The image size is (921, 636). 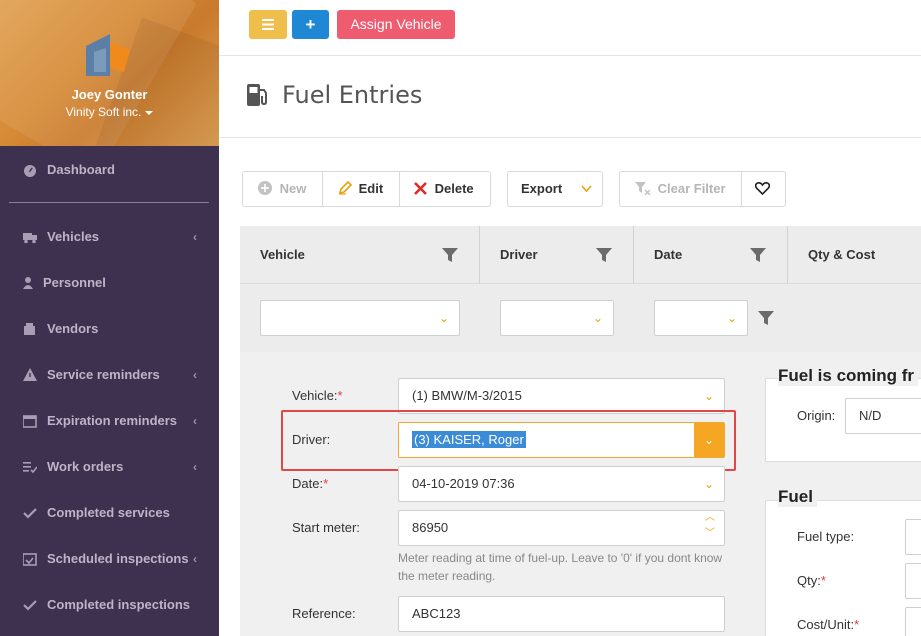 I want to click on chevron-down-icon: ﹀, so click(x=710, y=534).